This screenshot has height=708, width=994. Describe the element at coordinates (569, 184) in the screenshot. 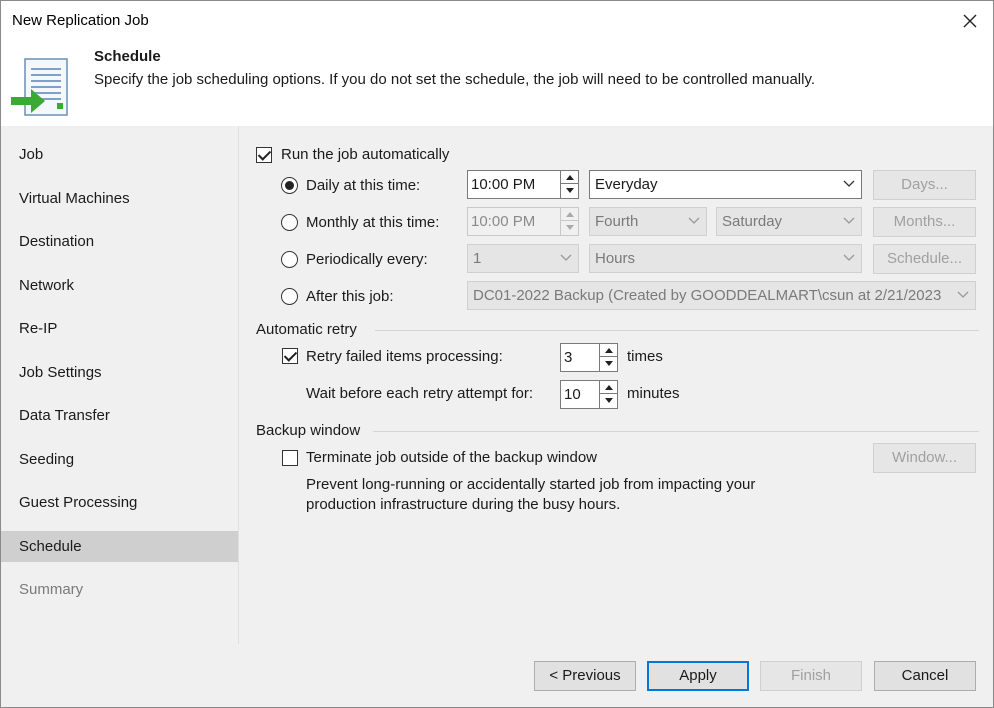

I see `daily-time-spinner` at that location.